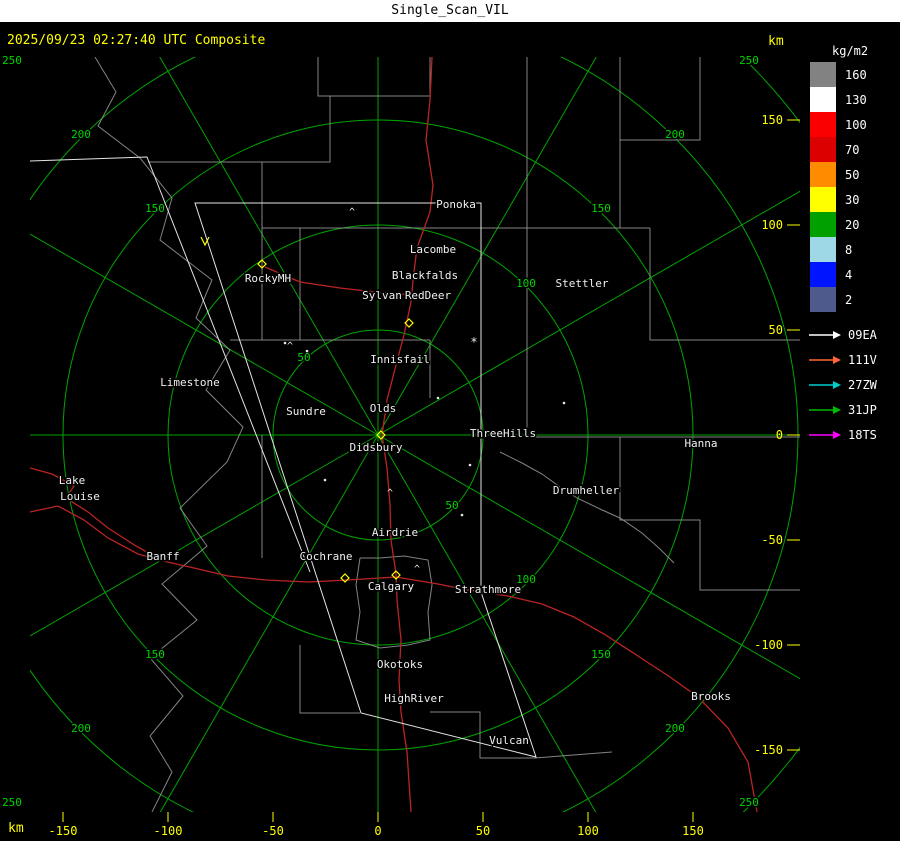 The height and width of the screenshot is (841, 900). What do you see at coordinates (136, 40) in the screenshot?
I see `timestamp-label: 2025/09/23 02:27:40 UTC Composite` at bounding box center [136, 40].